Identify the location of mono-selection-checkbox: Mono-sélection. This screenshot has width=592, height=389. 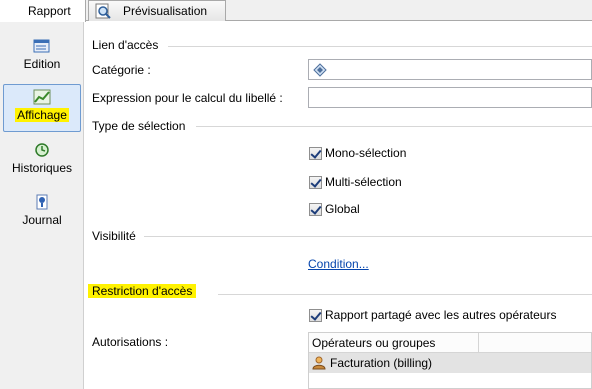
(357, 153).